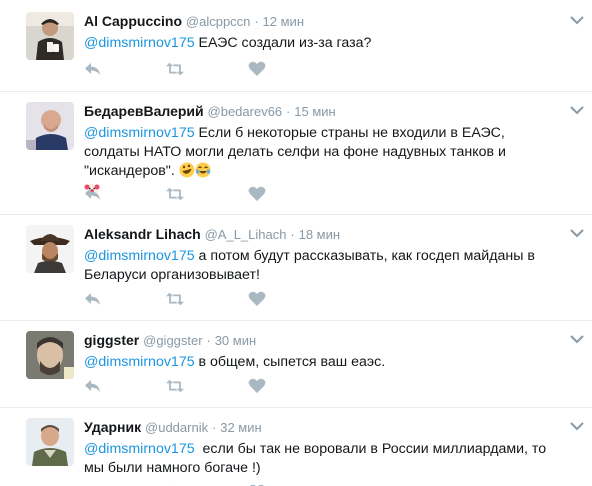 The height and width of the screenshot is (486, 592). What do you see at coordinates (290, 362) in the screenshot?
I see `tweet-body: в общем, сыпется ваш еаэс.` at bounding box center [290, 362].